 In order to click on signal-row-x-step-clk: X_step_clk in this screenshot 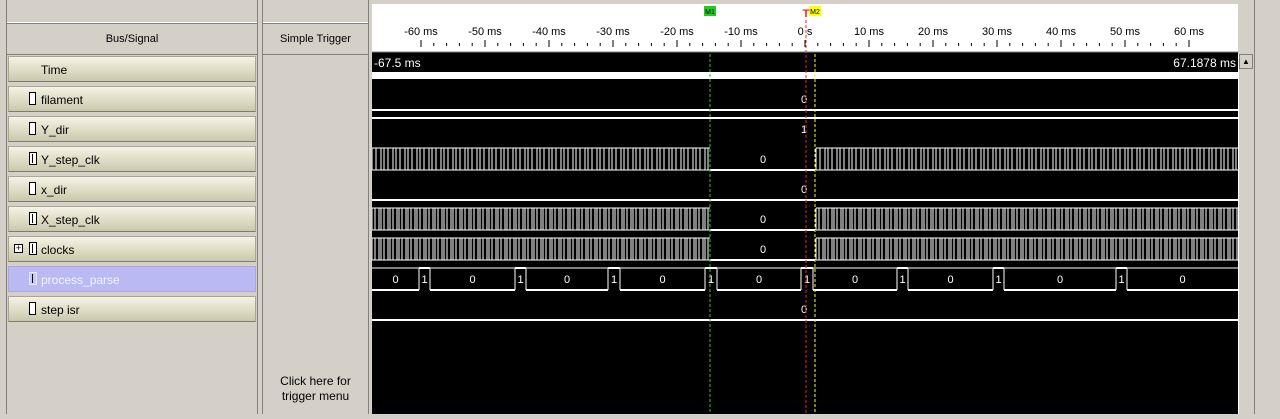, I will do `click(132, 219)`.